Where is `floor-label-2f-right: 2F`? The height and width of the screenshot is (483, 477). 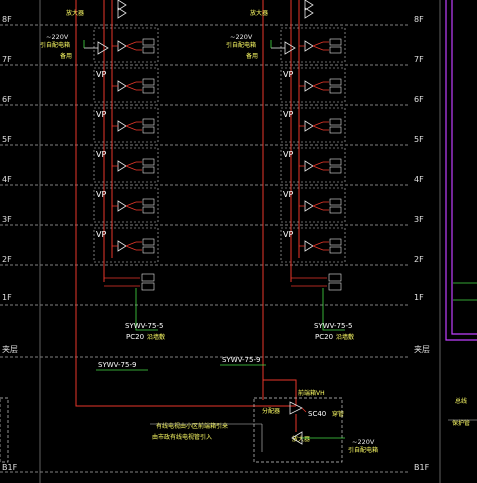
floor-label-2f-right: 2F is located at coordinates (419, 259).